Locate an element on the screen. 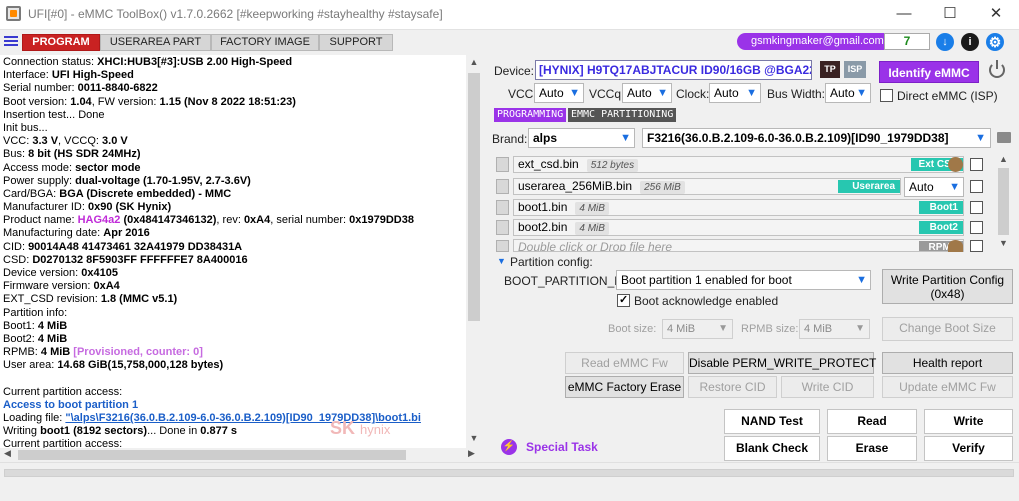  info-icon: i is located at coordinates (970, 42).